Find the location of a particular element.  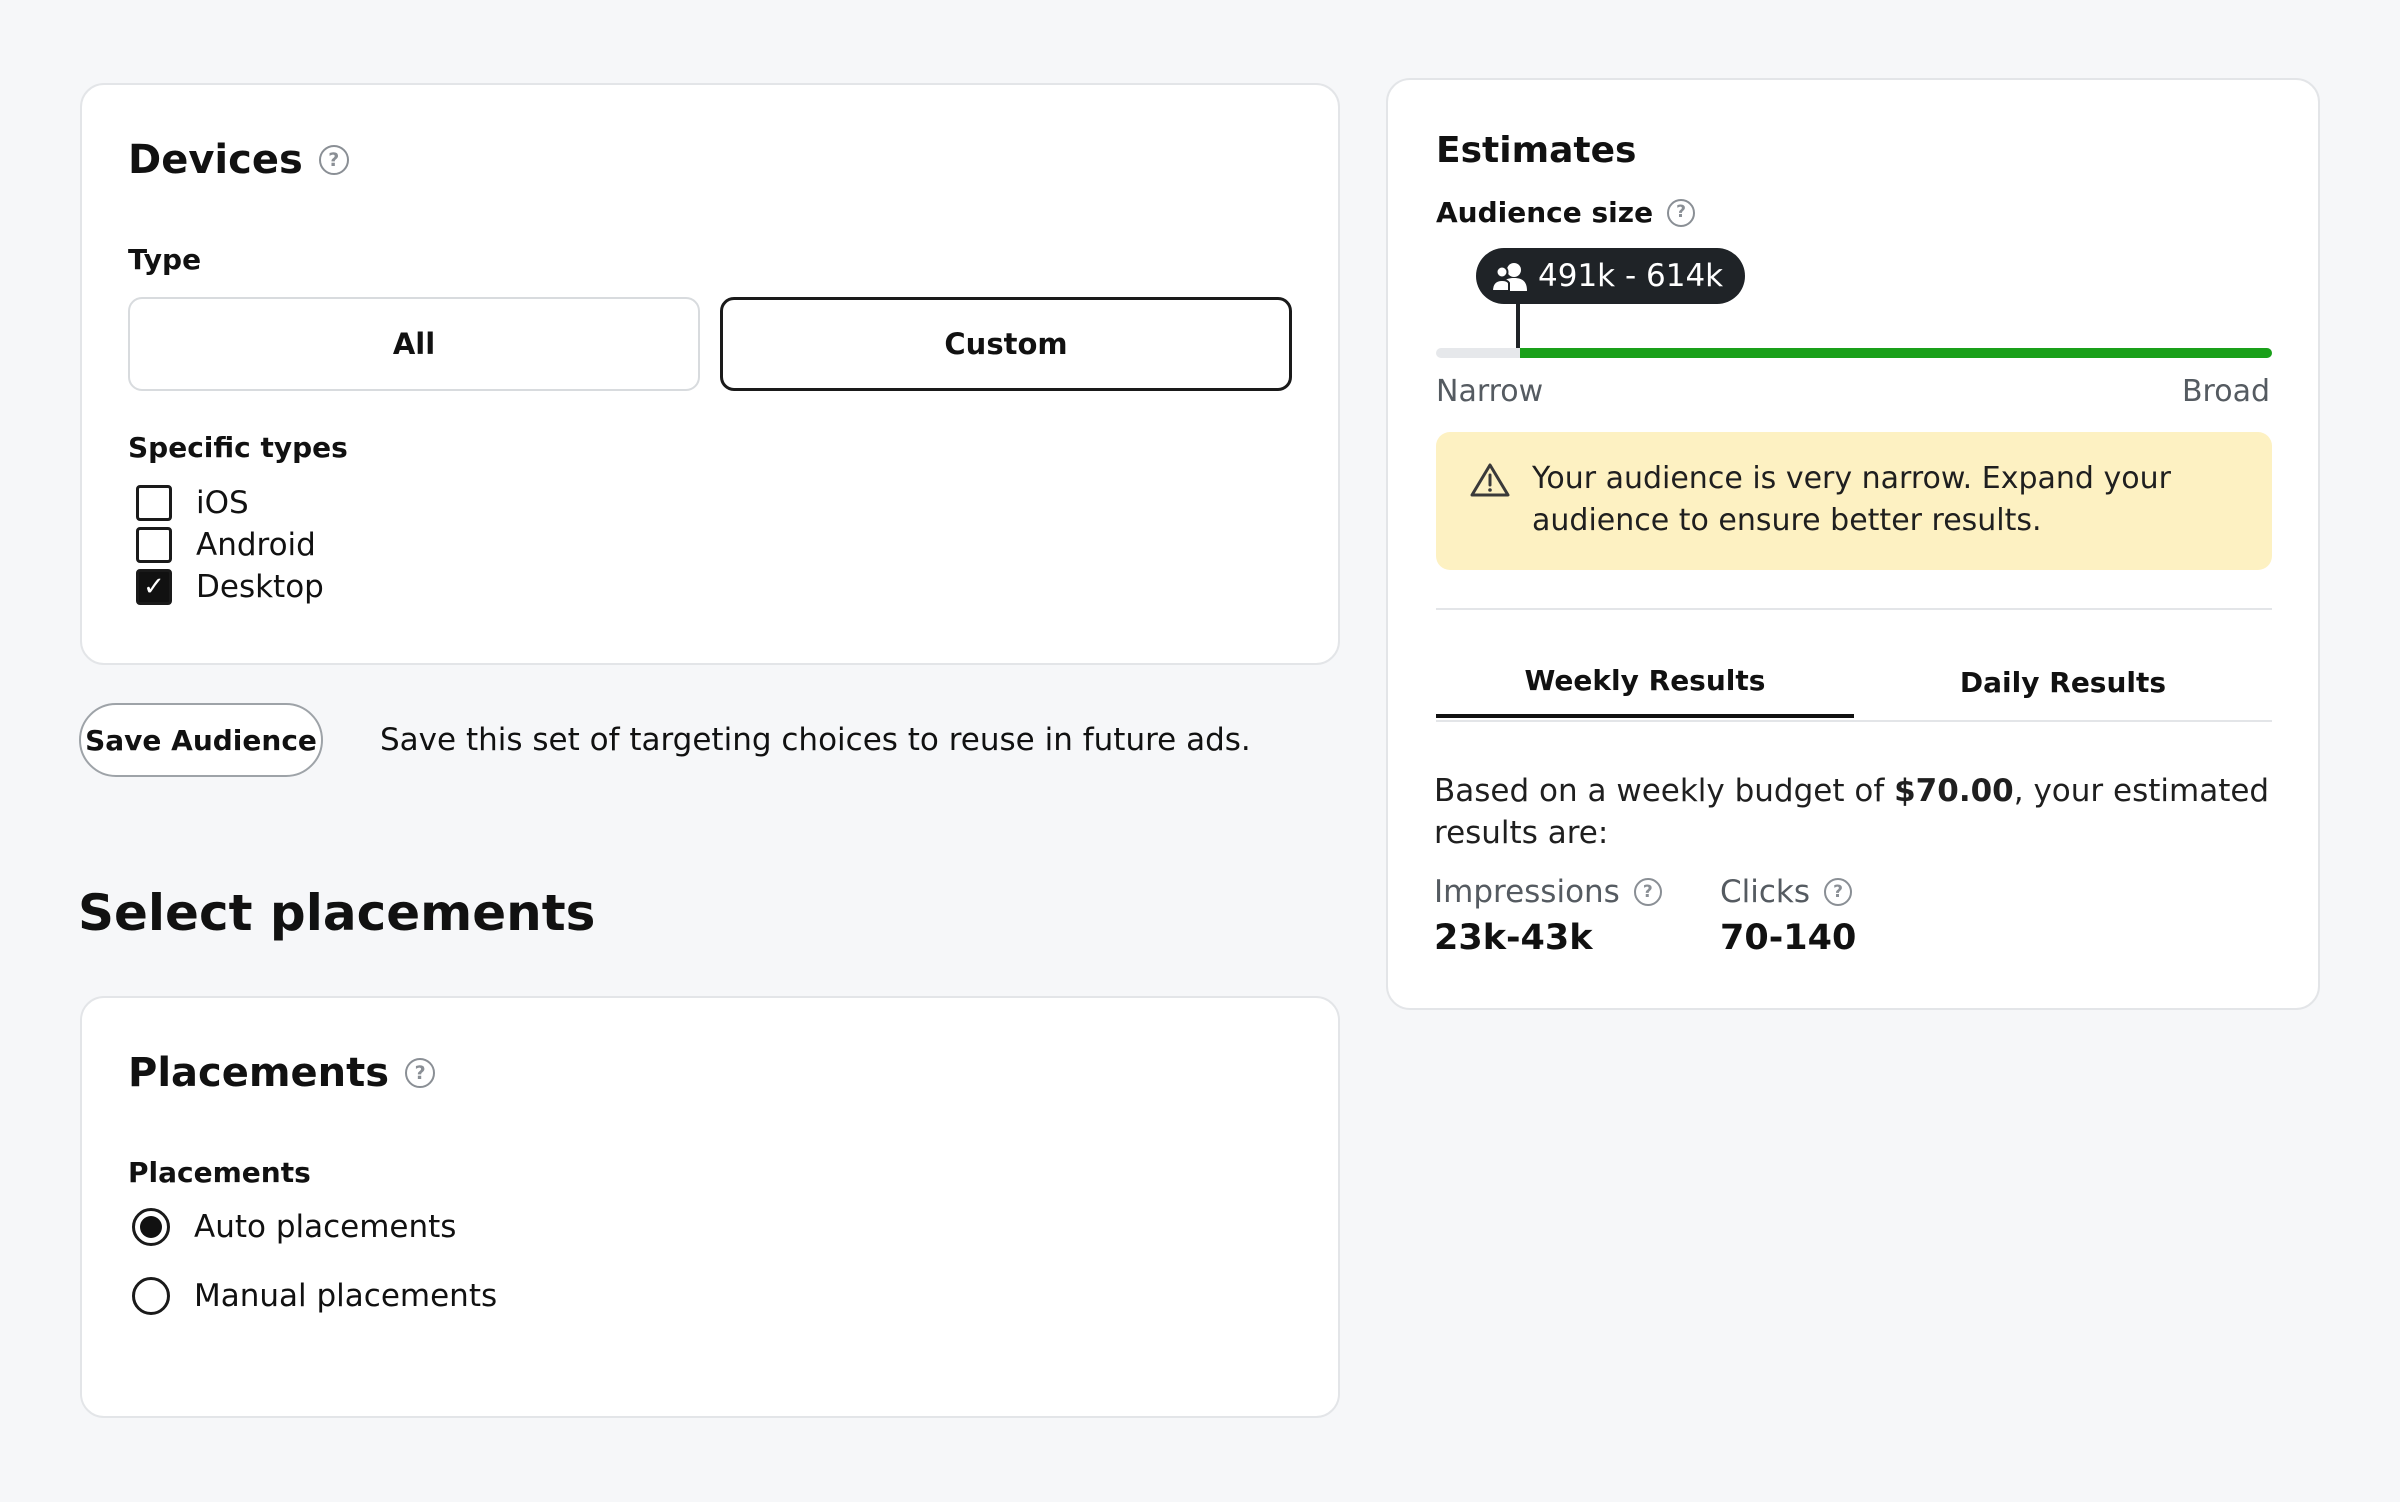

clicks-value: 70-140 is located at coordinates (1788, 938).